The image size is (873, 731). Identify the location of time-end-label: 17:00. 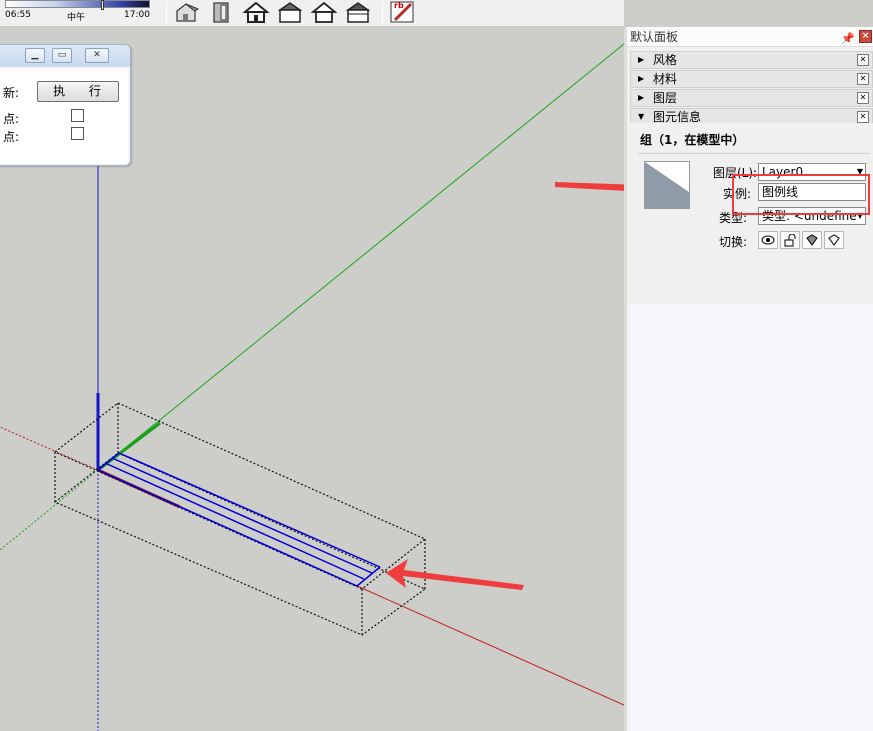
(137, 15).